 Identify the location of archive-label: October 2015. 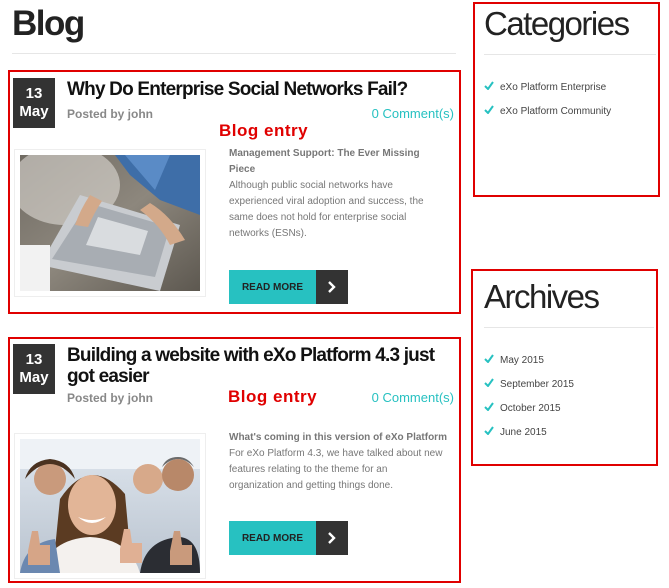
(530, 408).